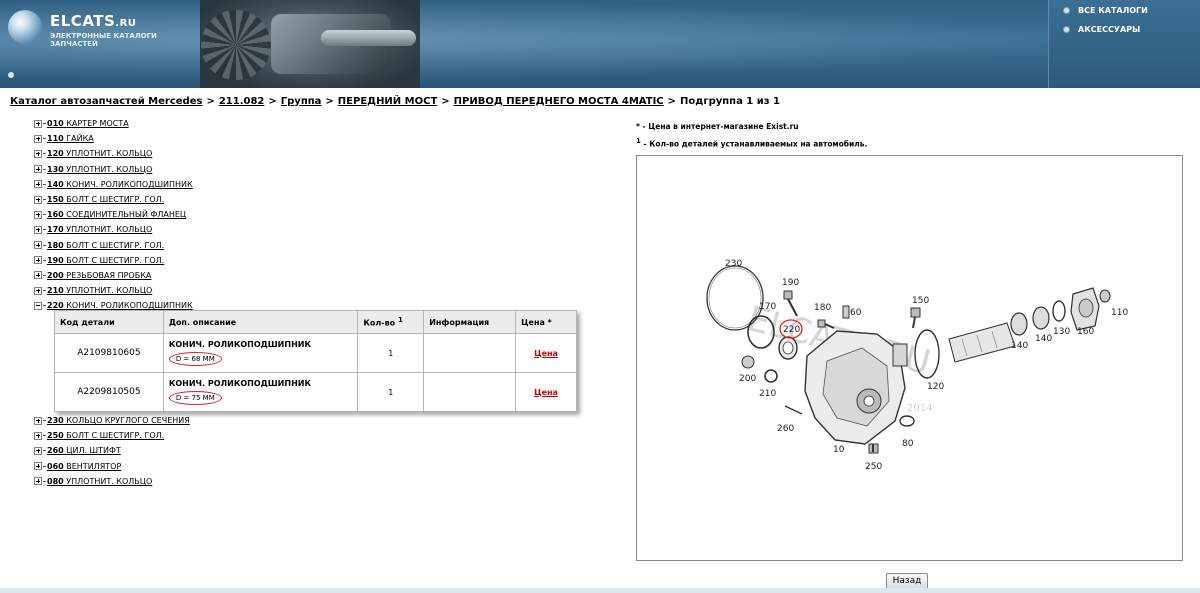  I want to click on col-header-info: Информация, so click(470, 322).